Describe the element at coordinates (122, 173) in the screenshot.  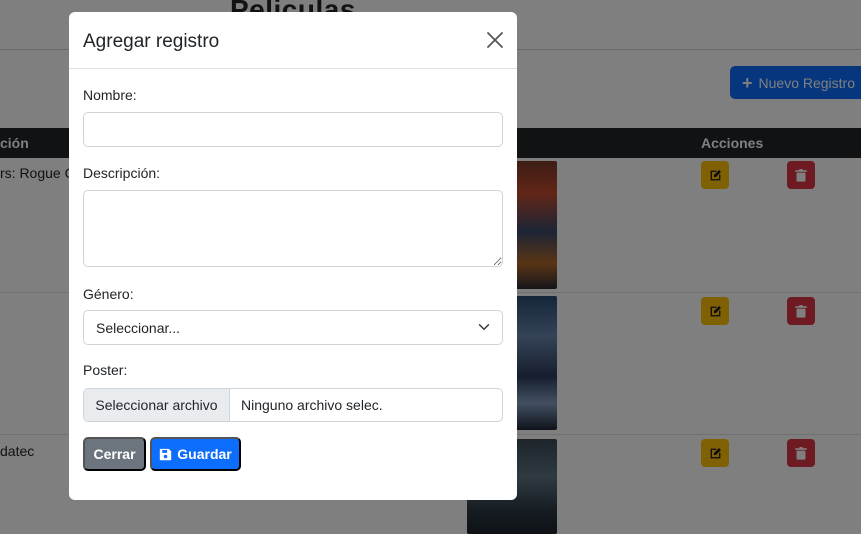
I see `descripcion-label: Descripción:` at that location.